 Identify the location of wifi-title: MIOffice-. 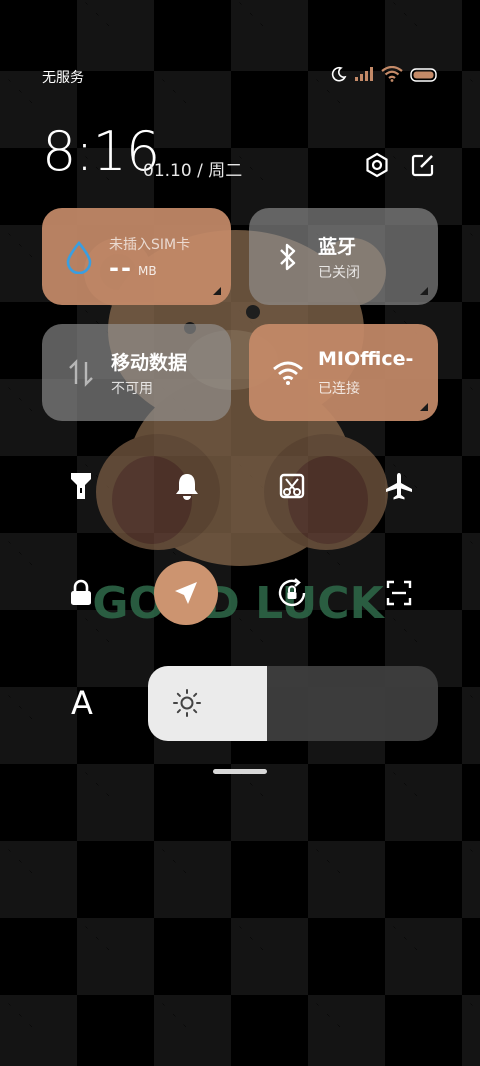
(366, 359).